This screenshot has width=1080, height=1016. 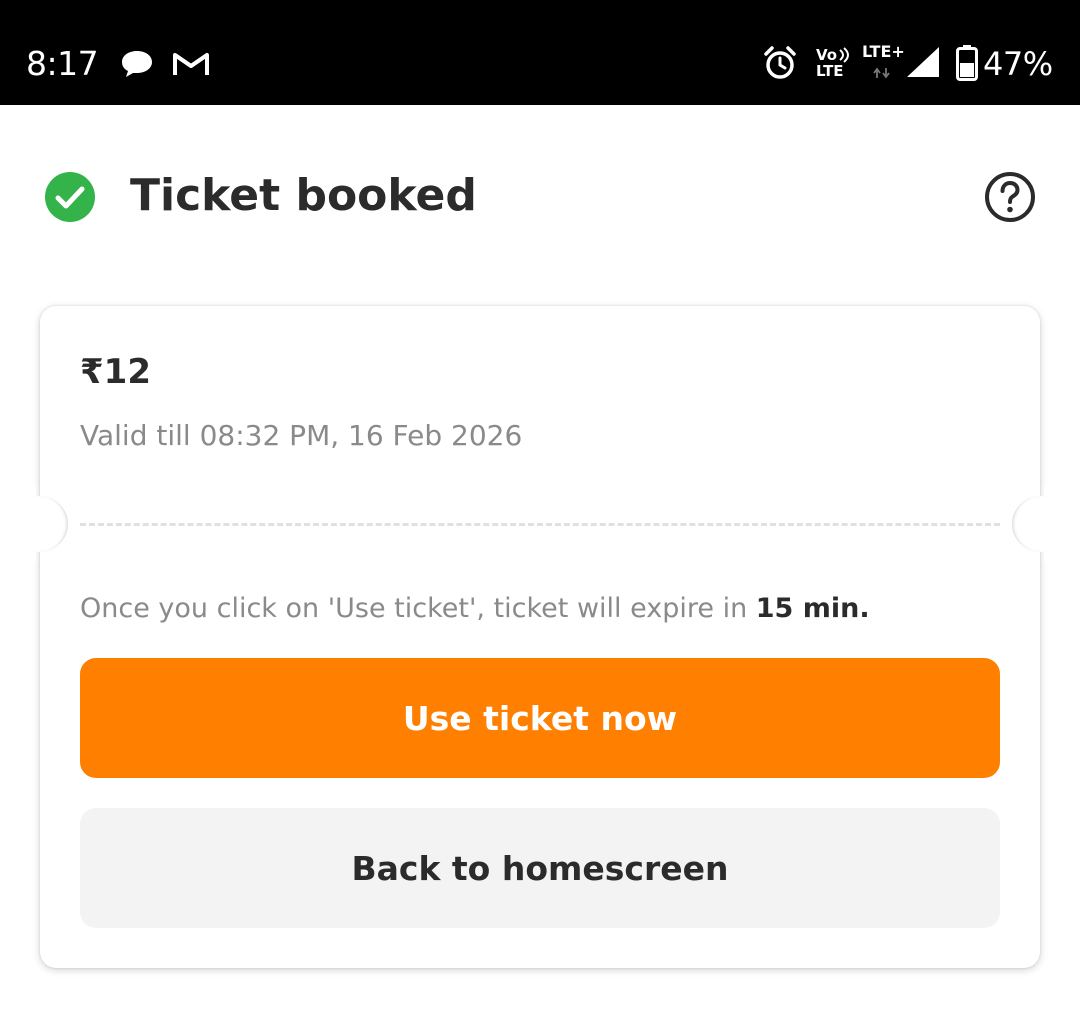 What do you see at coordinates (540, 52) in the screenshot?
I see `status-bar: 8:17 Vo LTE LTE+ 47%` at bounding box center [540, 52].